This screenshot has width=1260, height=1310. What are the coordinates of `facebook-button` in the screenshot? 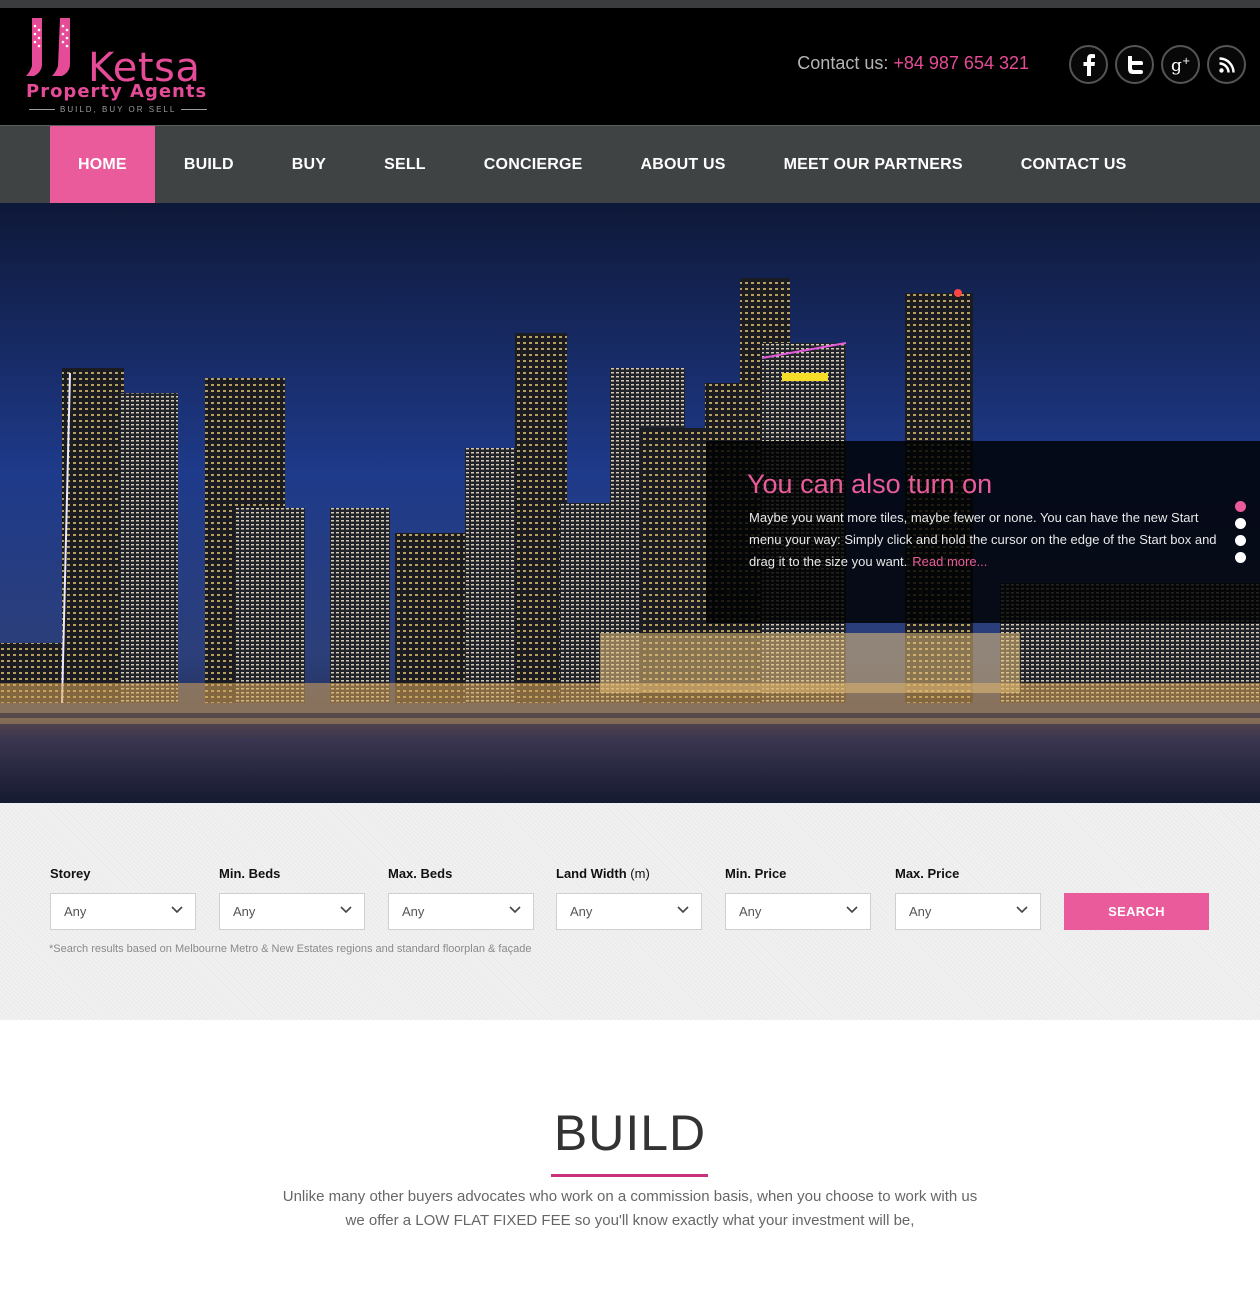 It's located at (1088, 64).